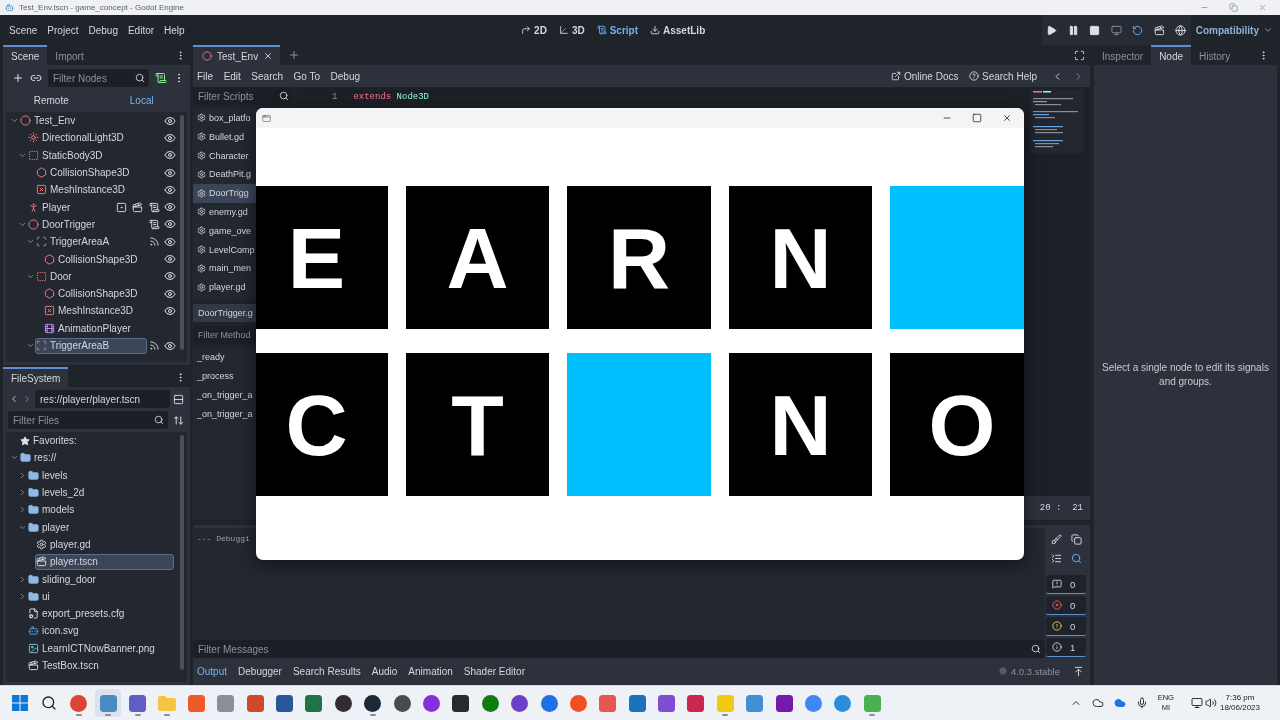  I want to click on pause-icon, so click(1073, 30).